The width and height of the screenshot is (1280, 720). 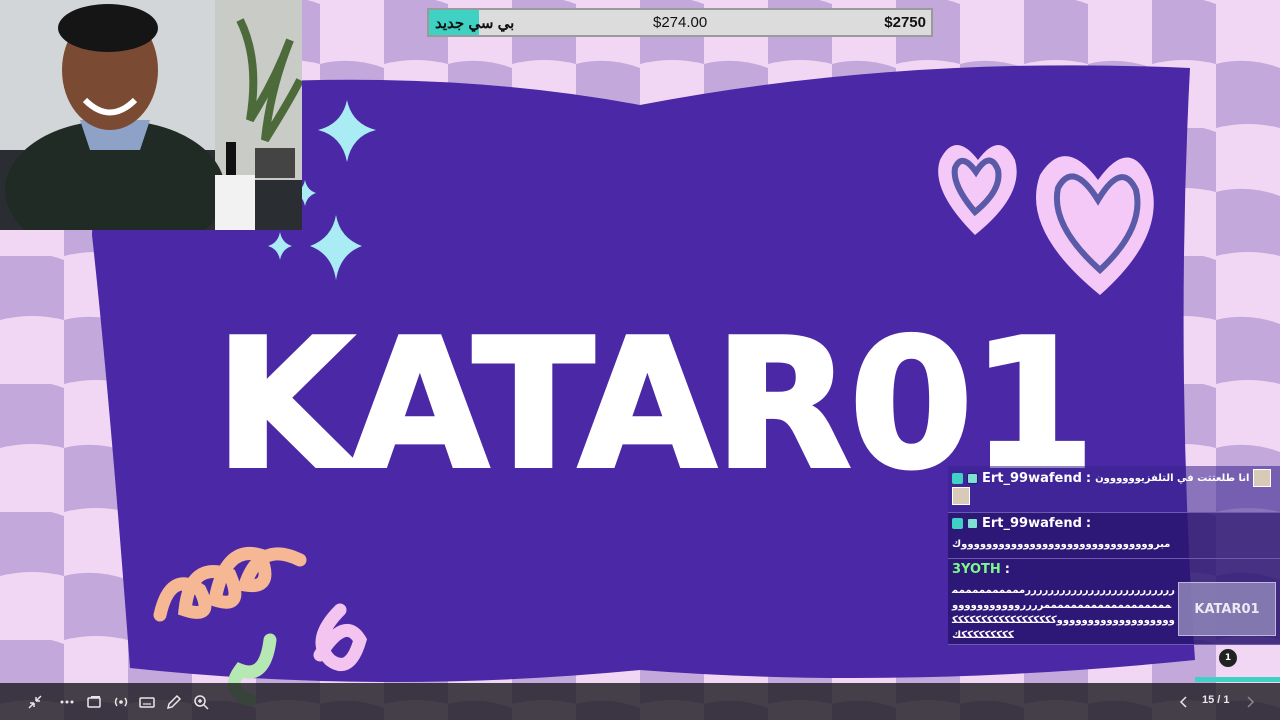 I want to click on webcam-feed, so click(x=151, y=115).